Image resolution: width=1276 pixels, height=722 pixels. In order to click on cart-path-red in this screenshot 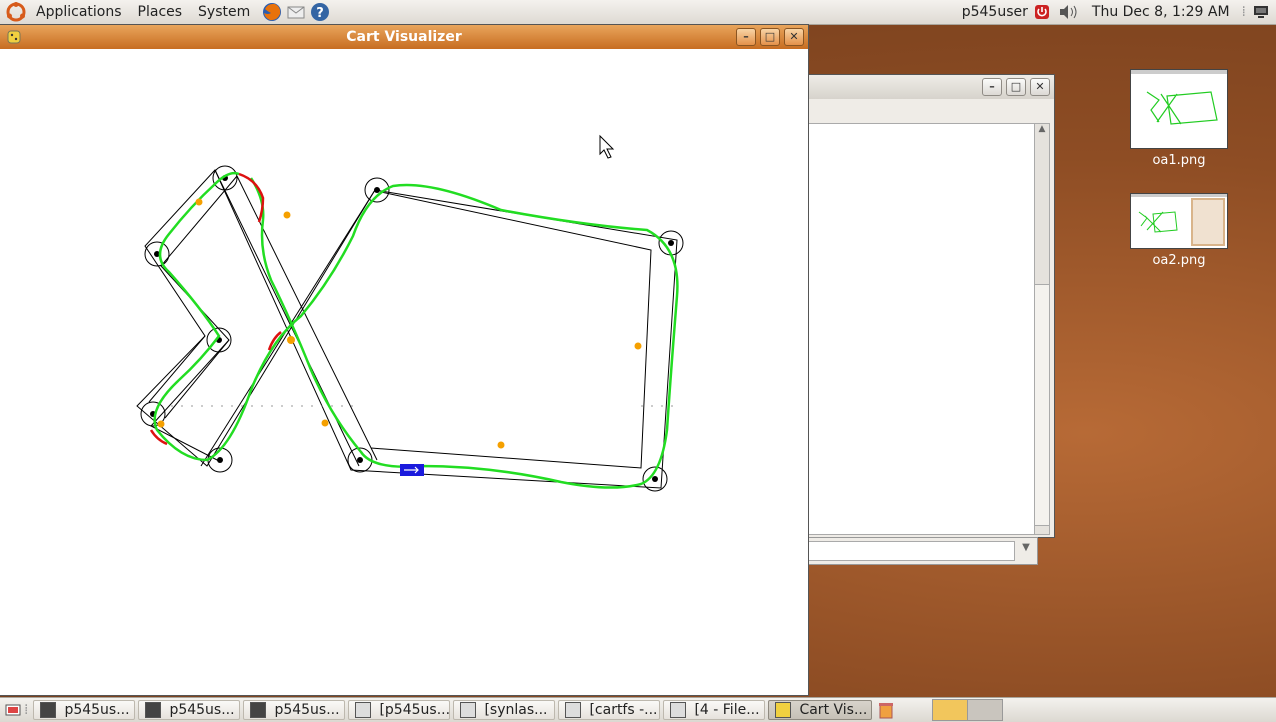, I will do `click(215, 309)`.